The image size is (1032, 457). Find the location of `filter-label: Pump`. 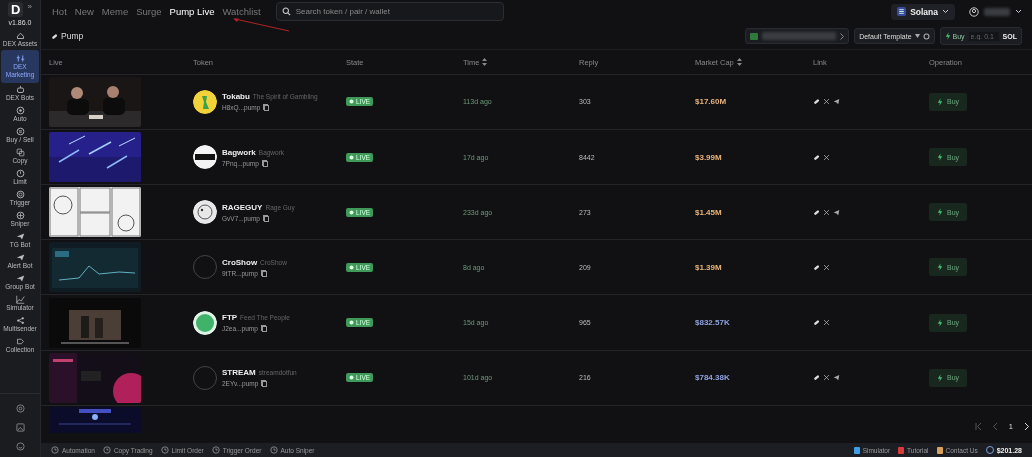

filter-label: Pump is located at coordinates (67, 36).